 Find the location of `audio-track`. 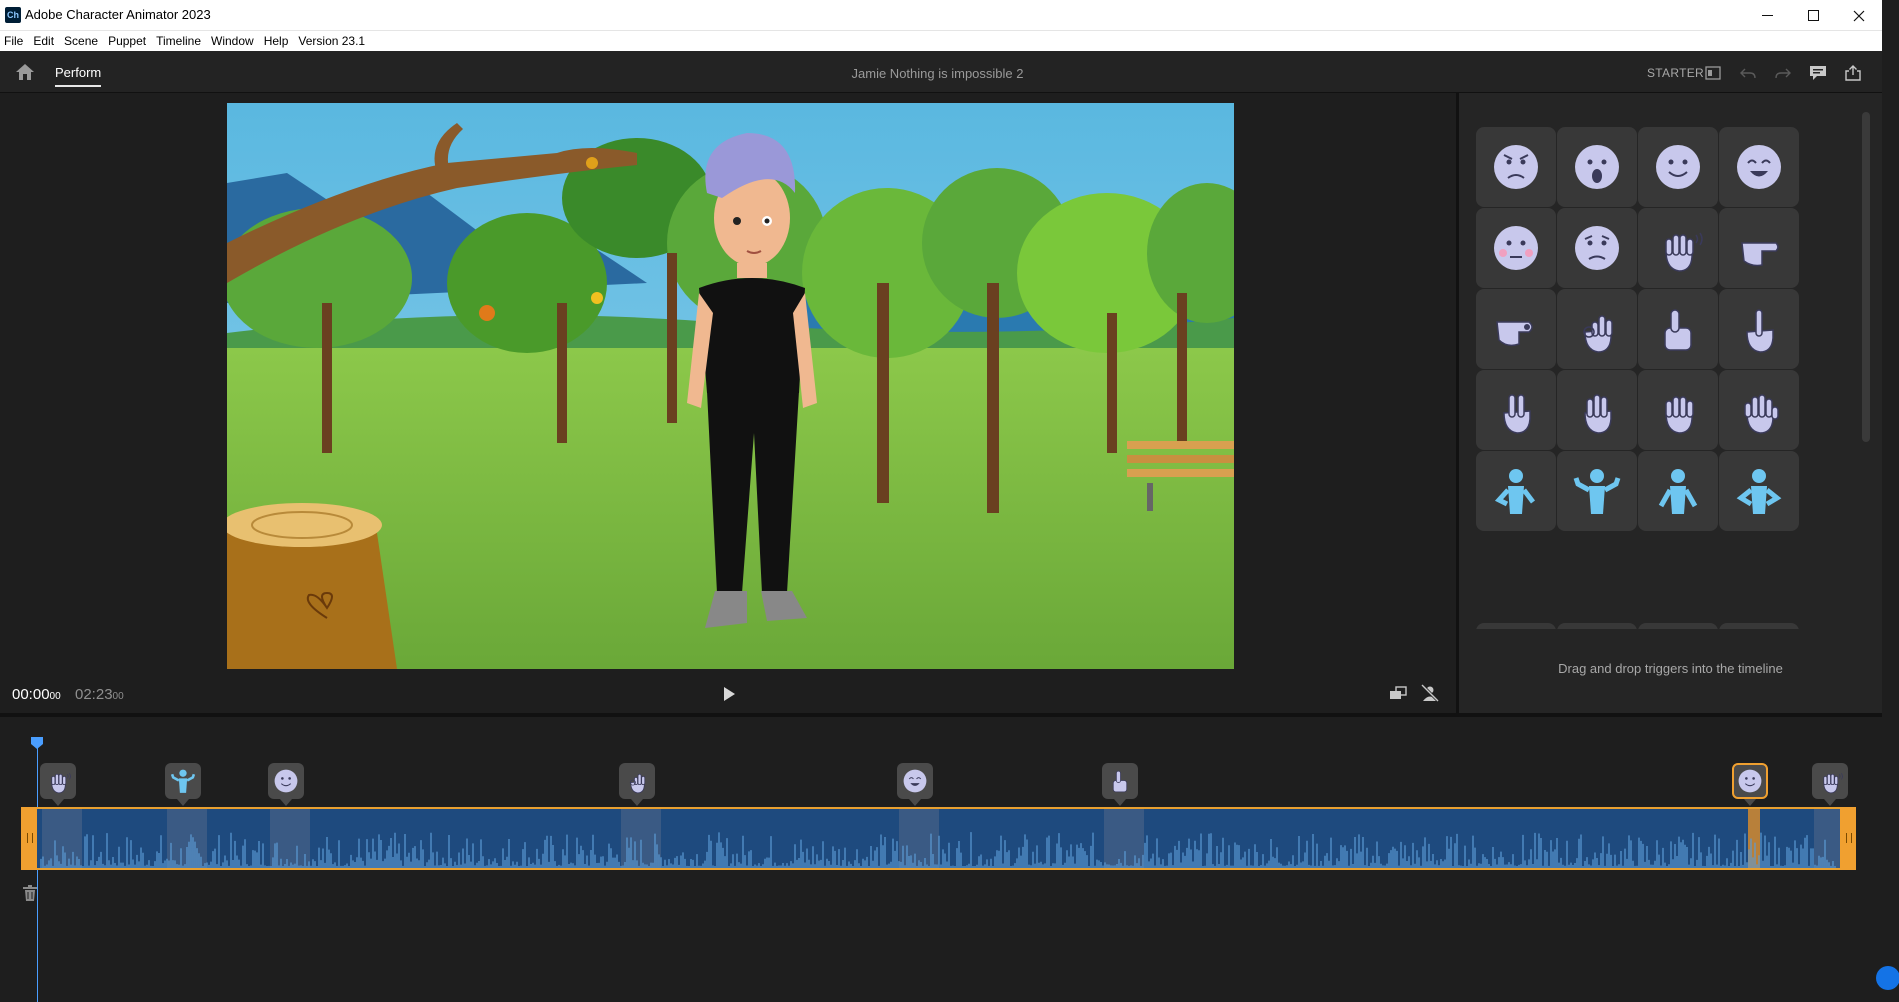

audio-track is located at coordinates (938, 838).